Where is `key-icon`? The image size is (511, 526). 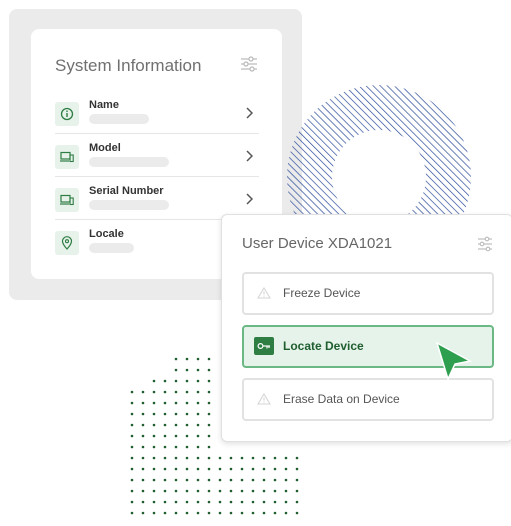
key-icon is located at coordinates (264, 346).